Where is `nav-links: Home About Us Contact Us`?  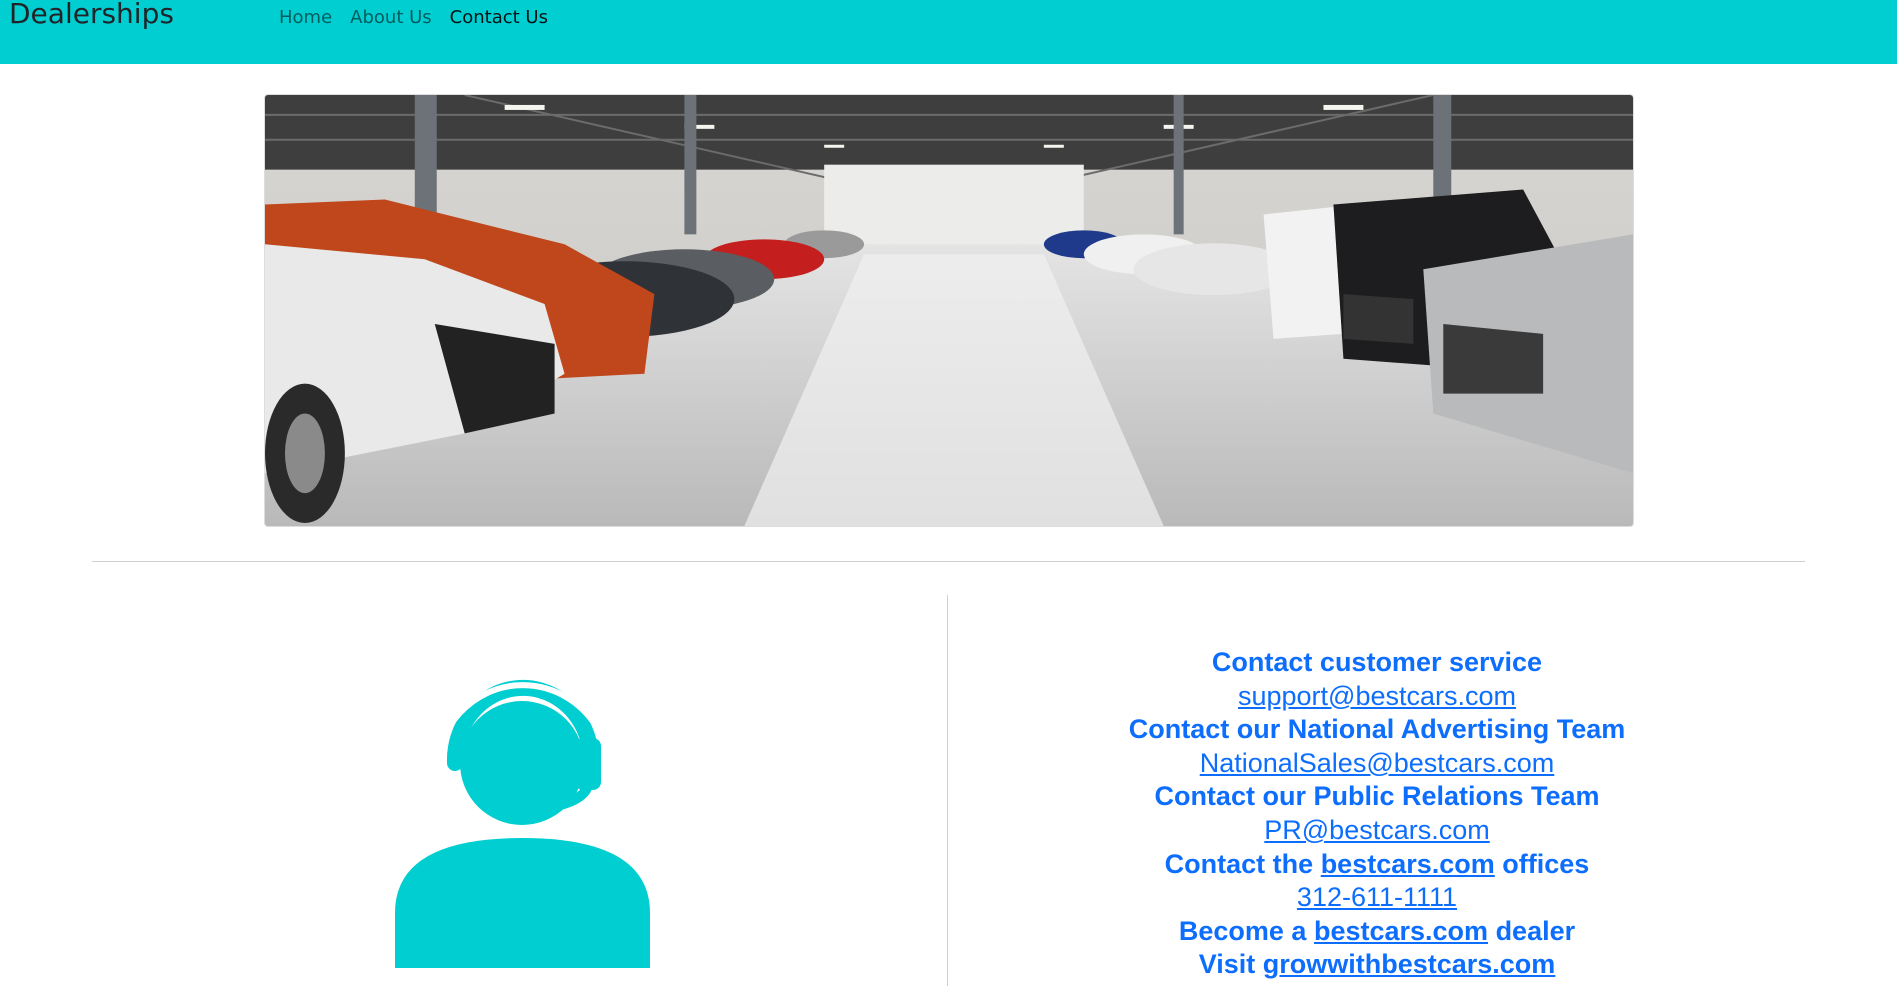 nav-links: Home About Us Contact Us is located at coordinates (422, 18).